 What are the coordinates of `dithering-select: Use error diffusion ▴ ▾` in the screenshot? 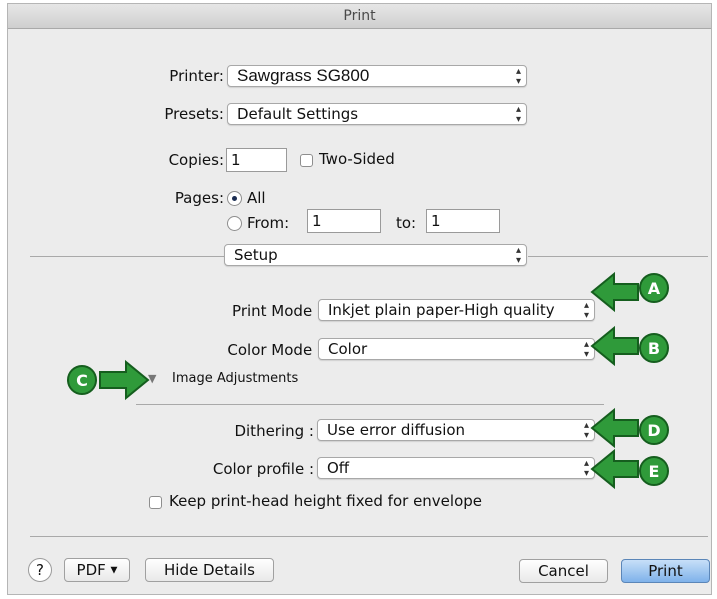 It's located at (456, 430).